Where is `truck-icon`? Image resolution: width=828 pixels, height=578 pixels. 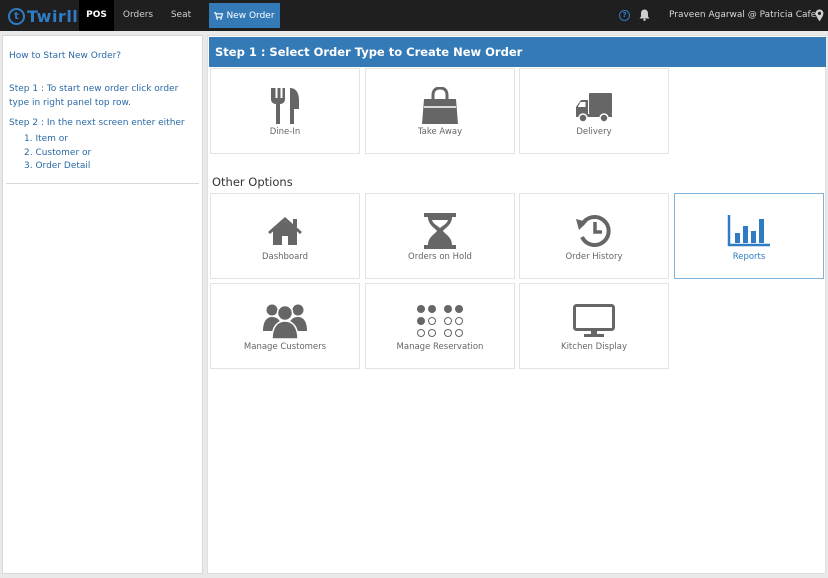 truck-icon is located at coordinates (594, 108).